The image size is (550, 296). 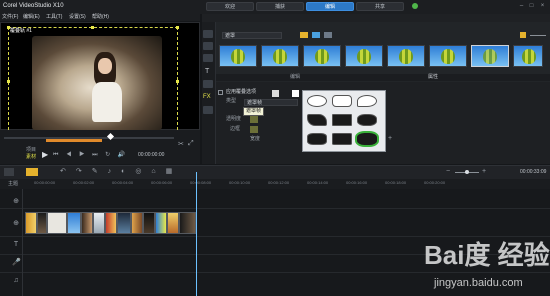 I want to click on timeline-view-icon, so click(x=32, y=172).